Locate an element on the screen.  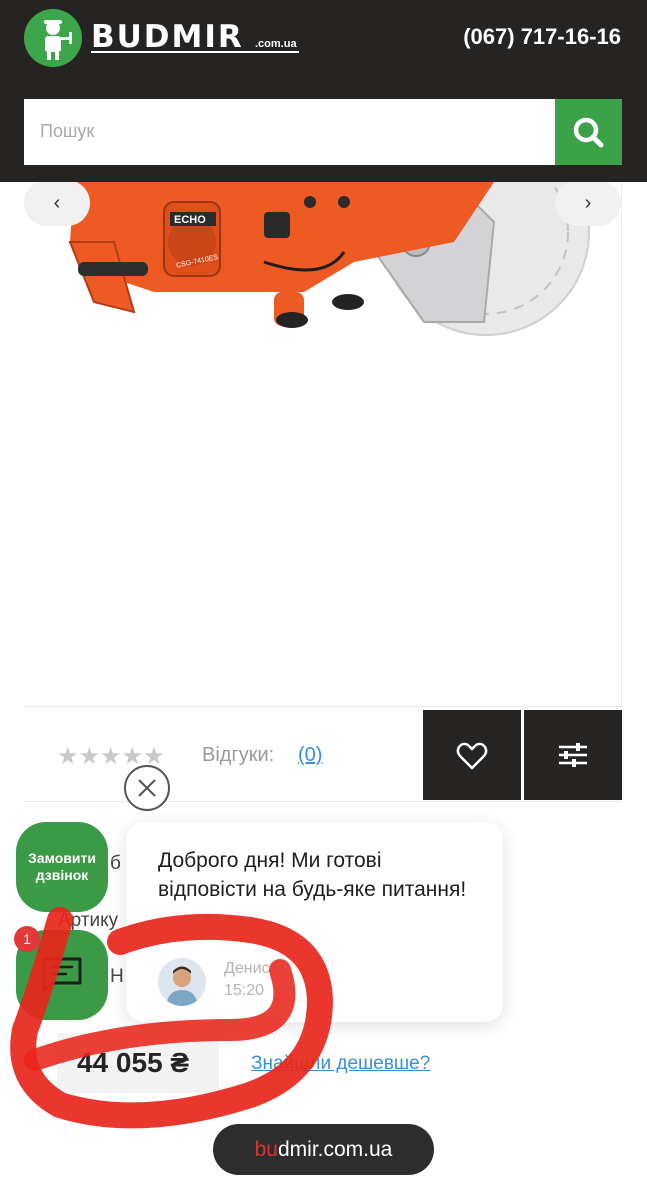
reviews-label: Відгуки: is located at coordinates (238, 755).